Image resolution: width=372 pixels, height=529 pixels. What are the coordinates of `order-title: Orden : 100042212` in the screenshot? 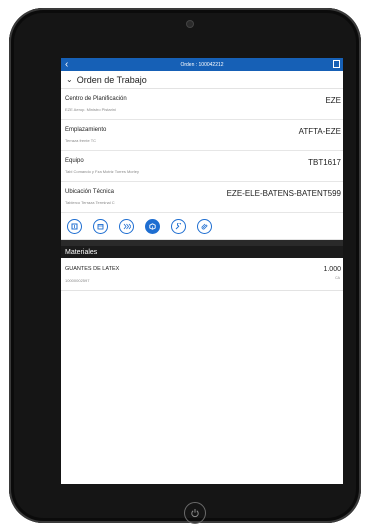 It's located at (202, 64).